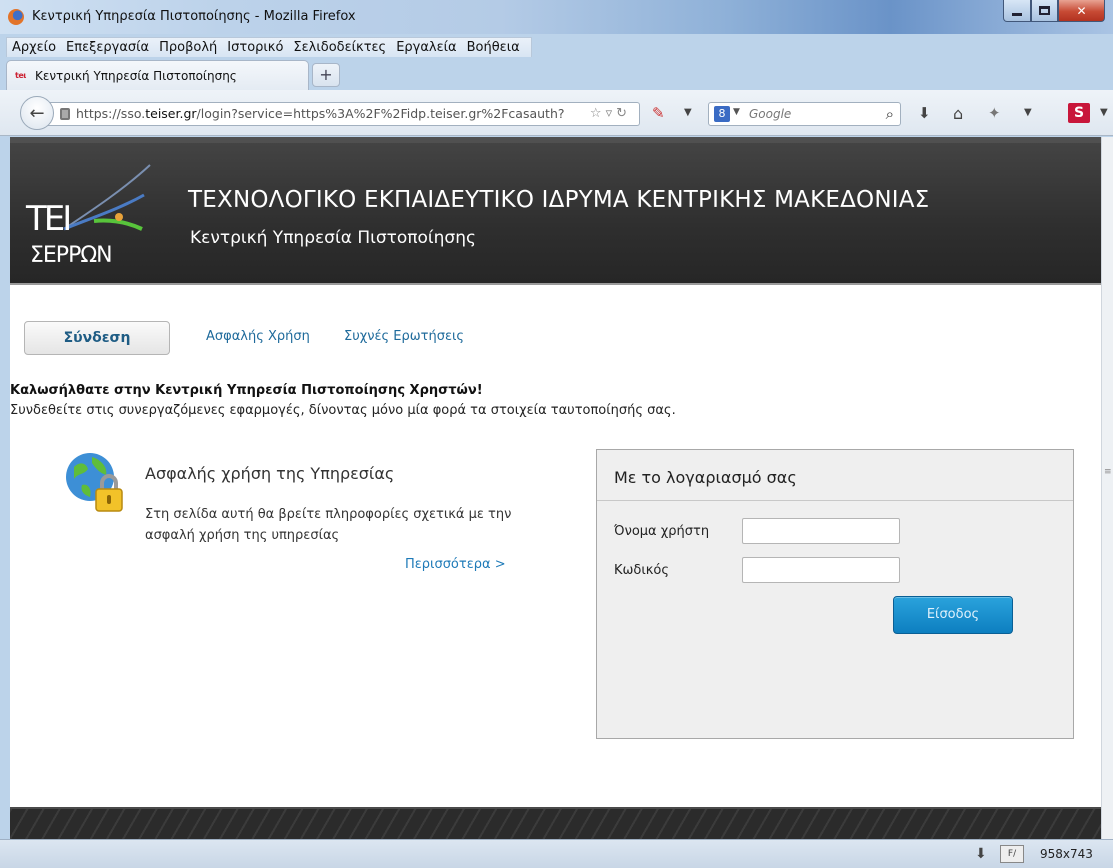  I want to click on menu-tools: Εργαλεία, so click(426, 47).